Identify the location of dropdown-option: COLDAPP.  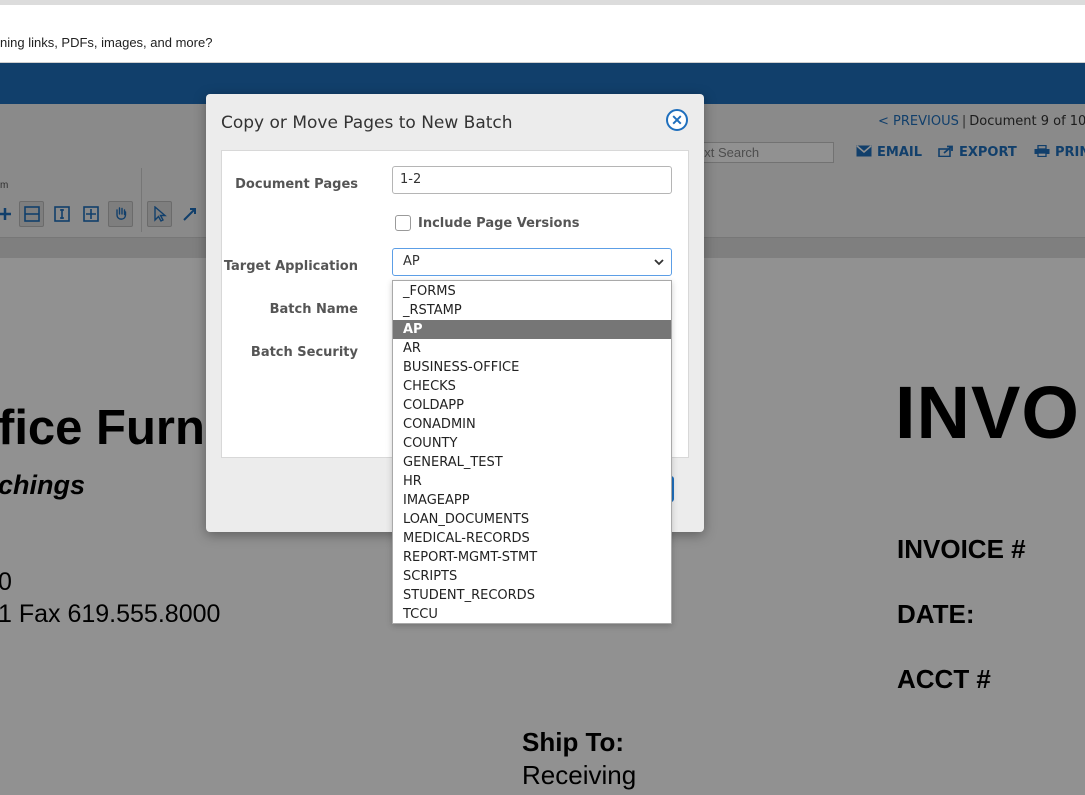
(532, 405).